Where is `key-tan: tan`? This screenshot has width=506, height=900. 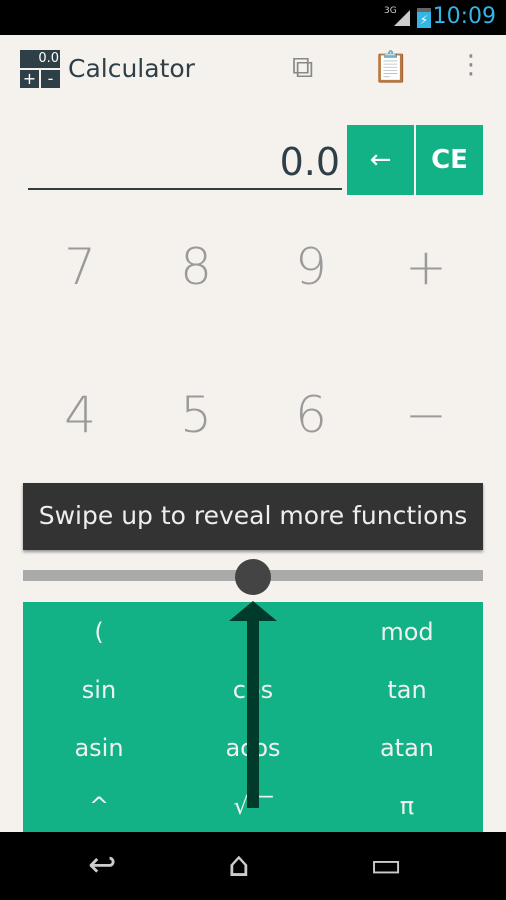
key-tan: tan is located at coordinates (407, 690).